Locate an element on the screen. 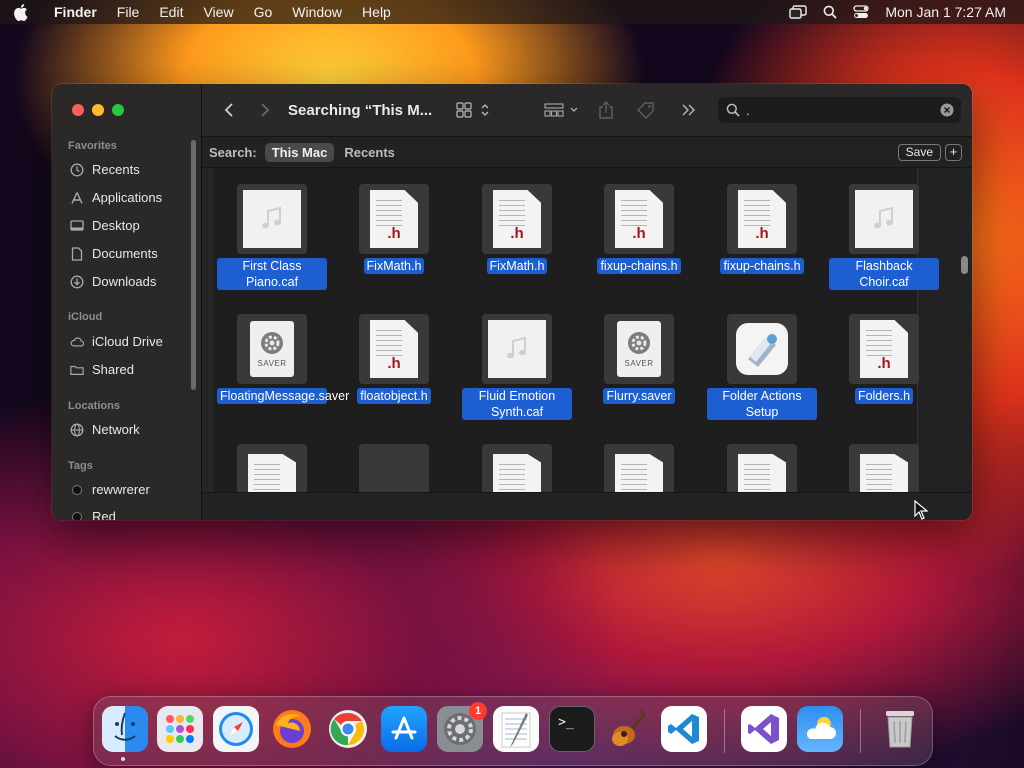  forward-button is located at coordinates (265, 110).